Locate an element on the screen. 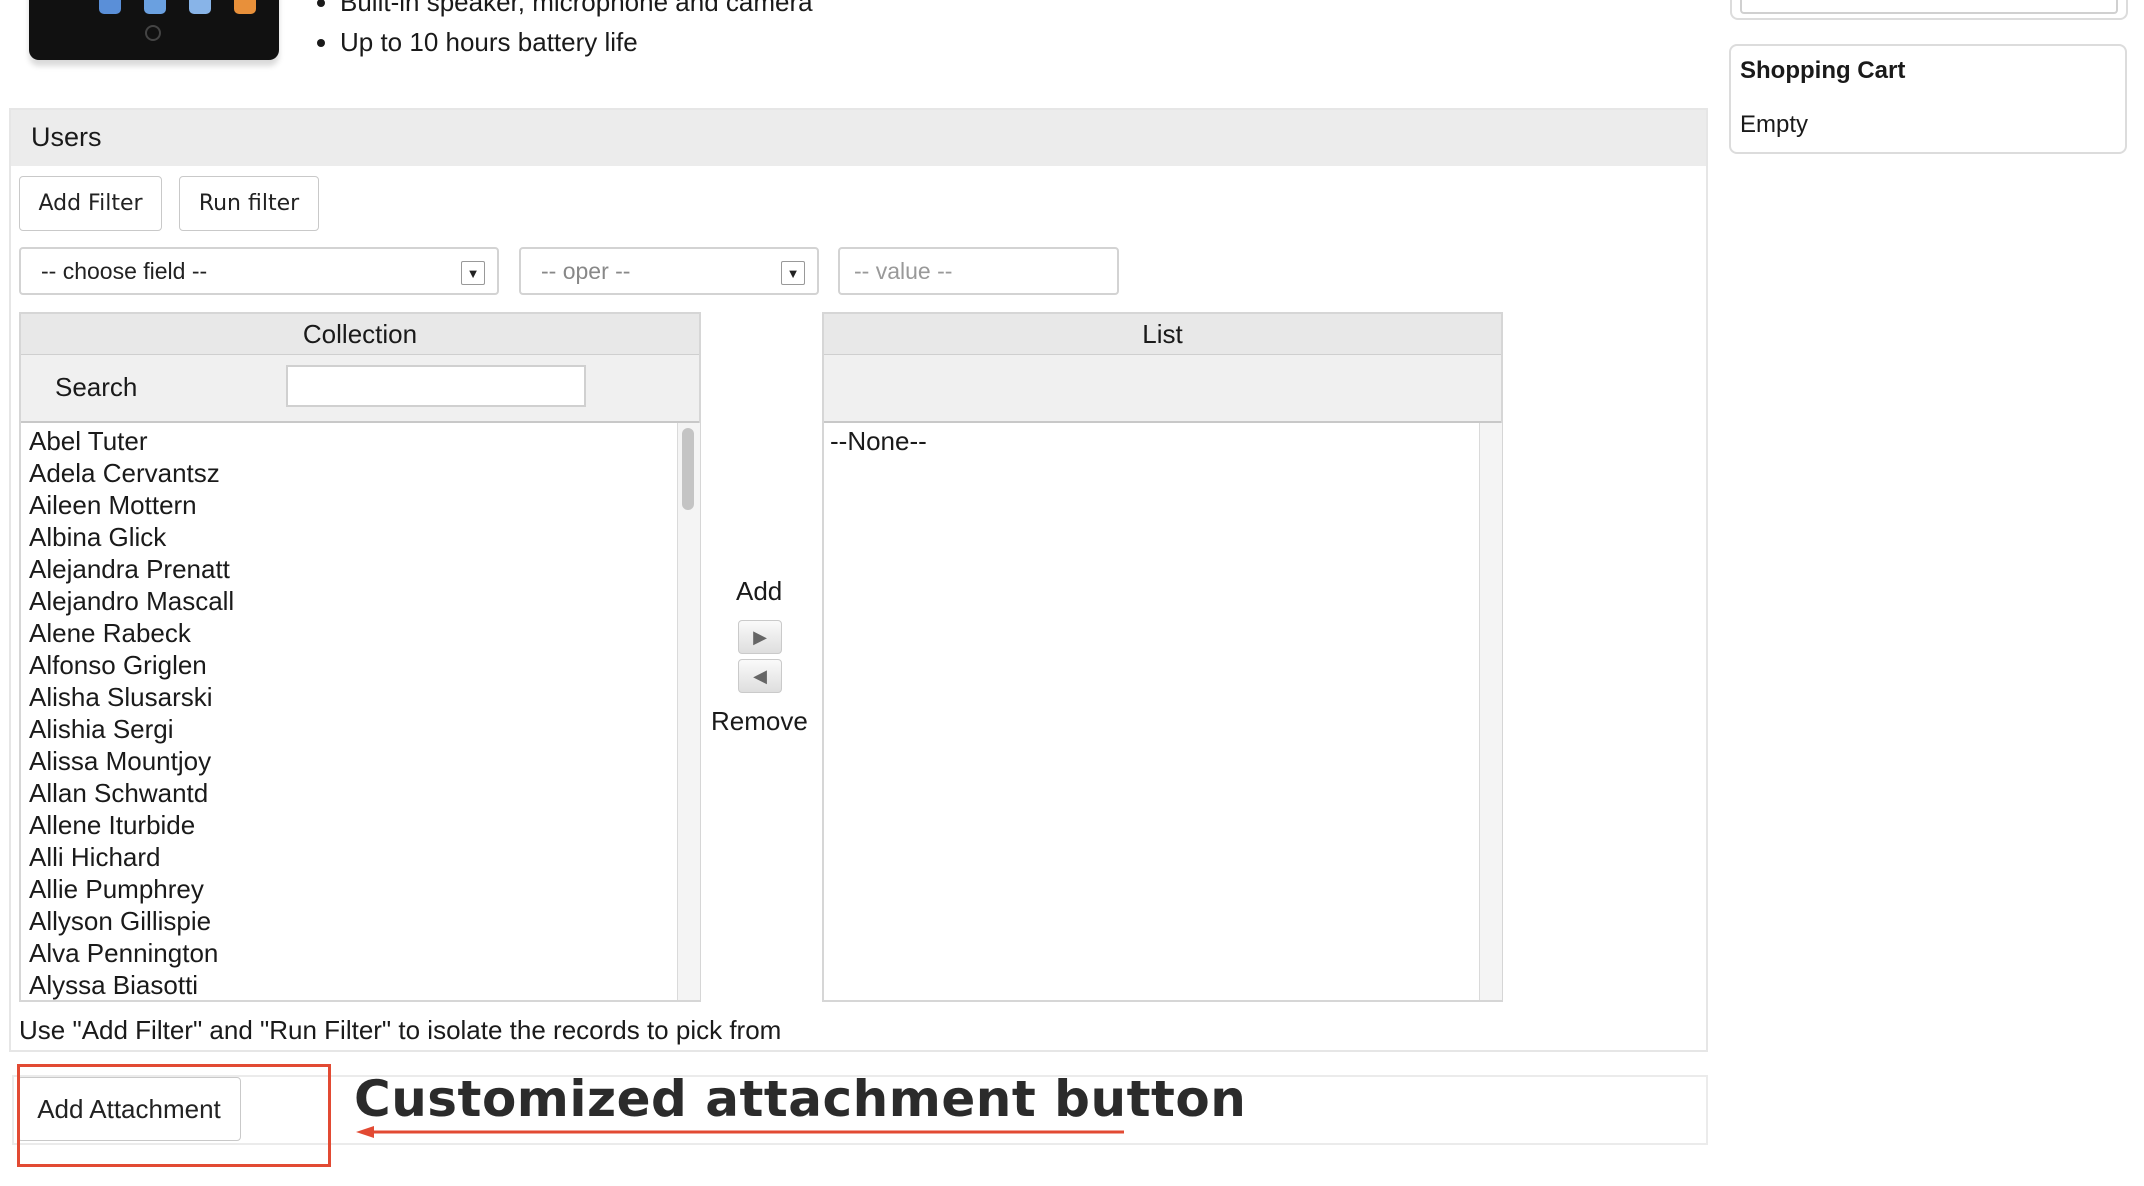  list-item: Alva Pennington is located at coordinates (349, 953).